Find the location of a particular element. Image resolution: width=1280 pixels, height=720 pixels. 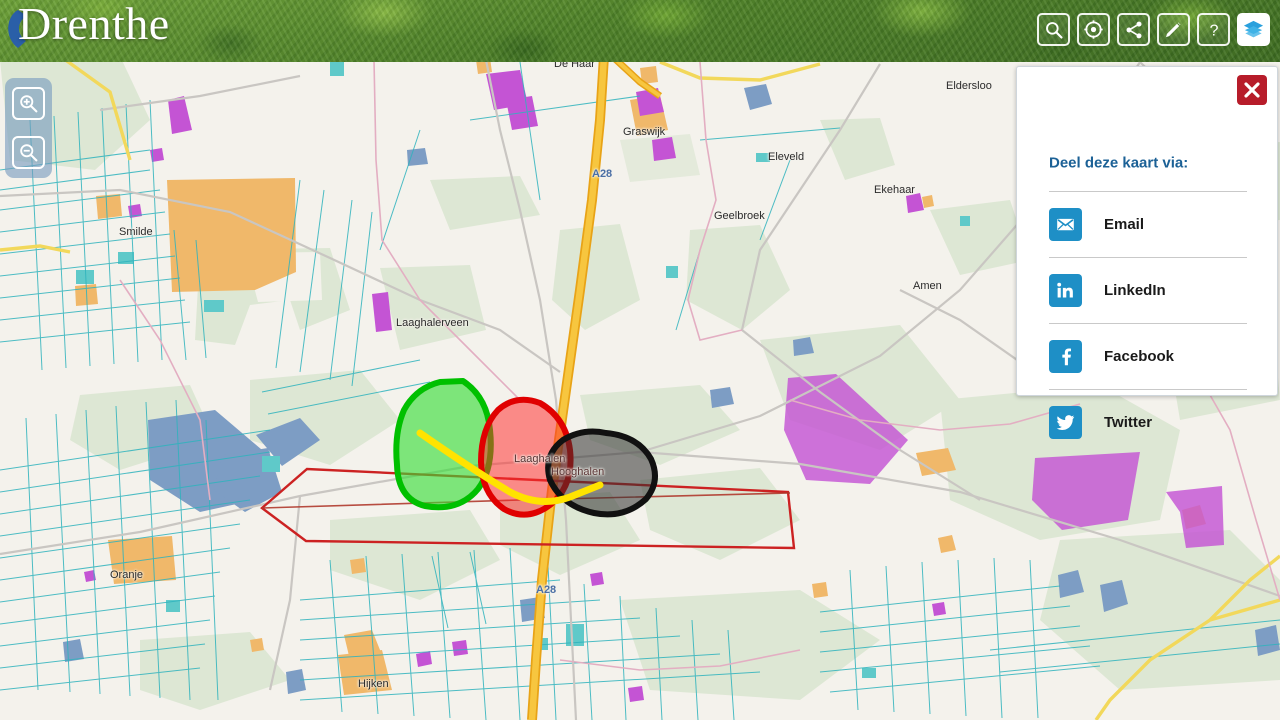

share-panel-title: Deel deze kaart via: is located at coordinates (1119, 163).